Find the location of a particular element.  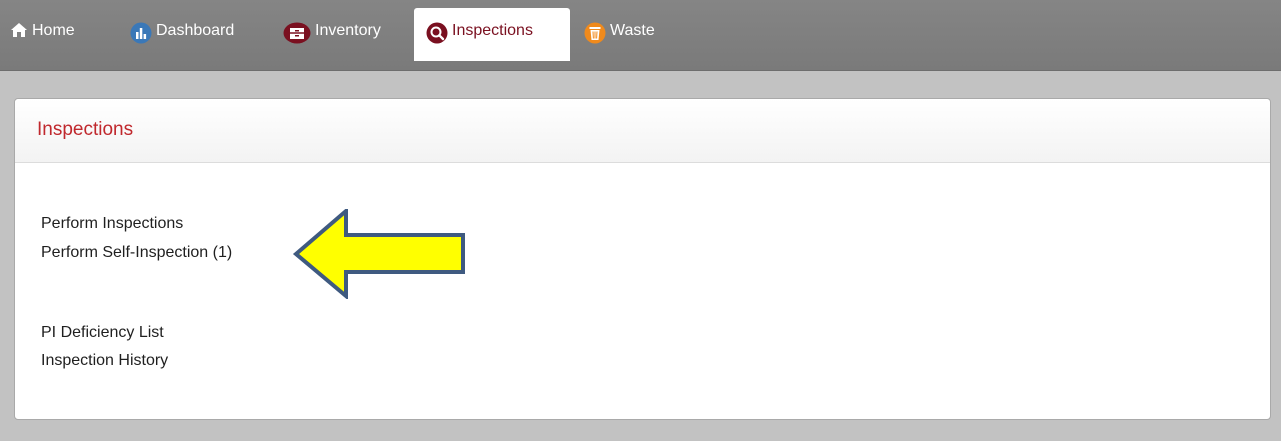

nav-home: Home is located at coordinates (60, 34).